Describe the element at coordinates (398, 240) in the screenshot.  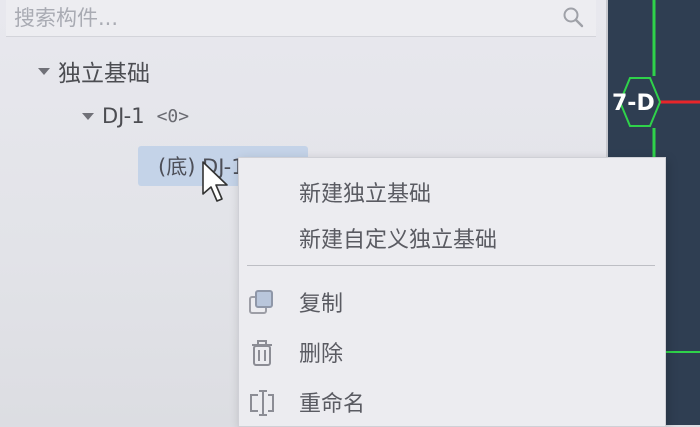
I see `menu-item-new-custom-label: 新建自定义独立基础` at that location.